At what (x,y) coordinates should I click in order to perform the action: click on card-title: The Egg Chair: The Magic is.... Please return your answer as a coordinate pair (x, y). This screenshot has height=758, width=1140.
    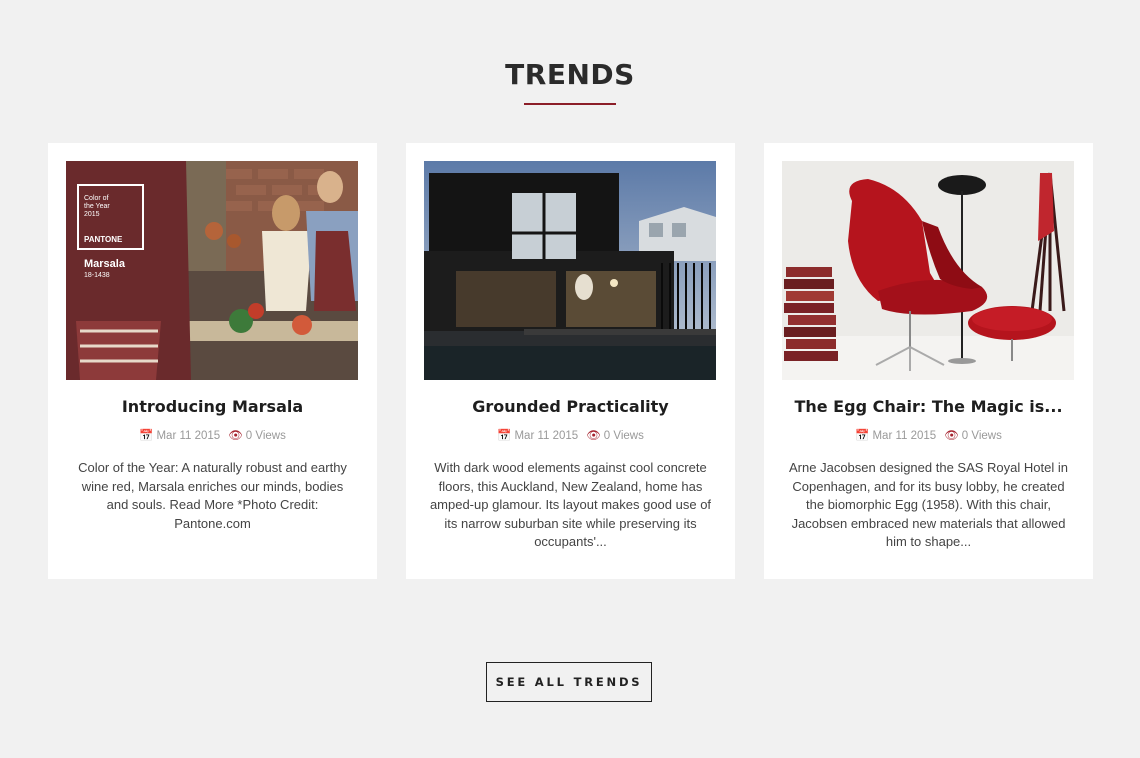
    Looking at the image, I should click on (928, 406).